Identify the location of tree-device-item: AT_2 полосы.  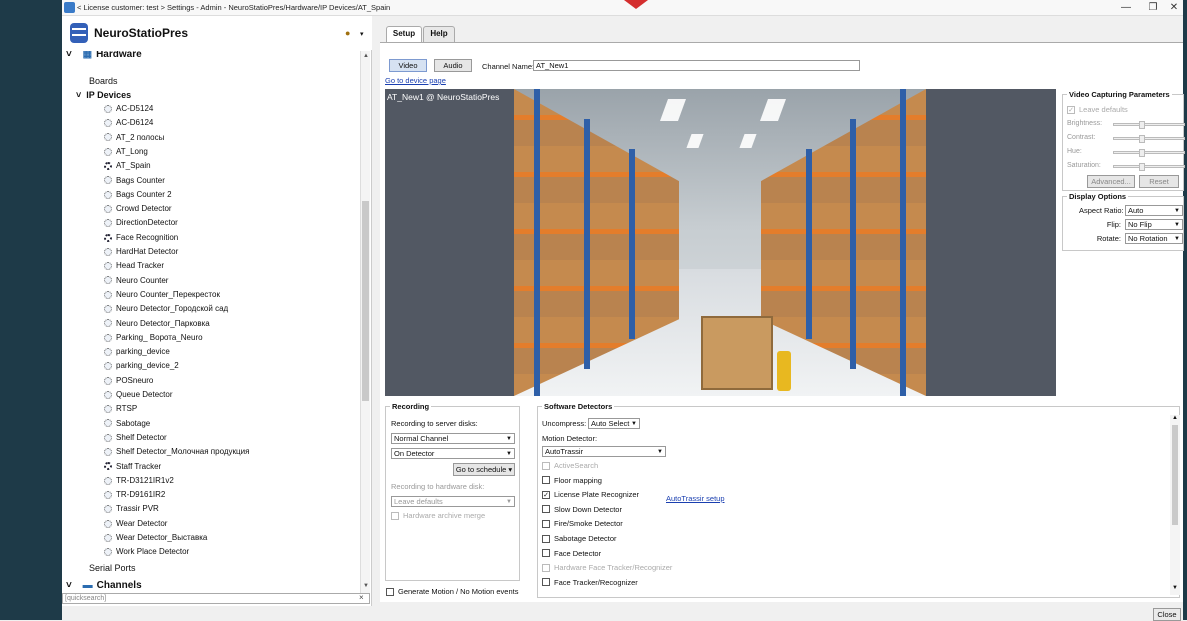
(134, 138).